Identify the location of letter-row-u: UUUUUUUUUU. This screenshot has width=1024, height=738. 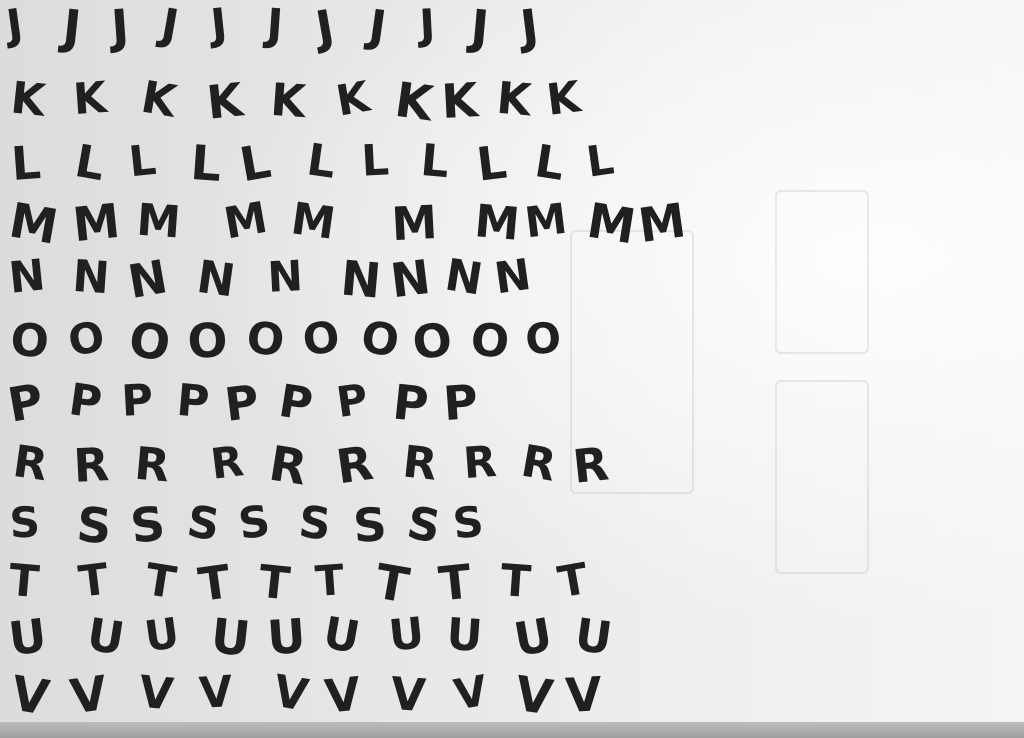
(360, 639).